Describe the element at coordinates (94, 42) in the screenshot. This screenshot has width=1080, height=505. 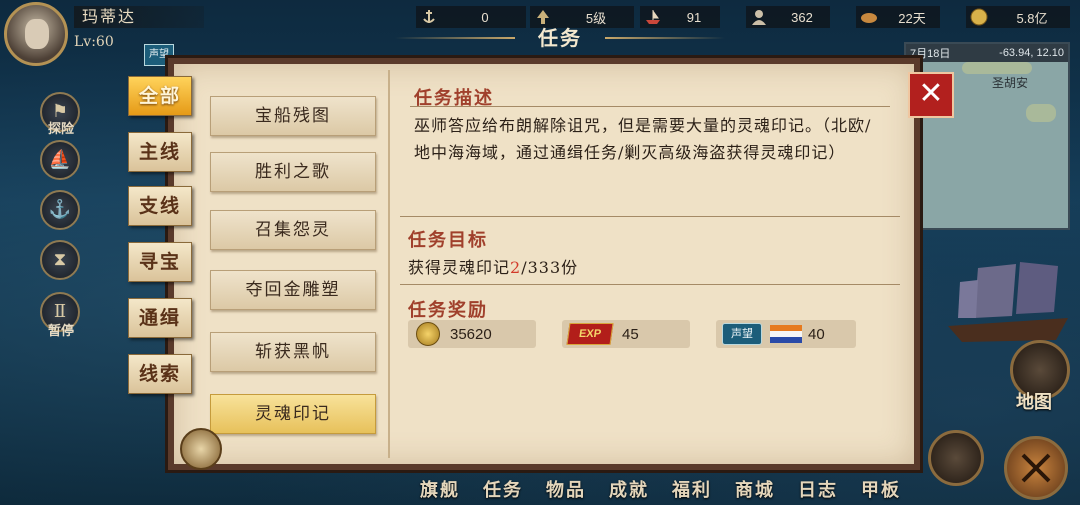
I see `player-level: Lv:60` at that location.